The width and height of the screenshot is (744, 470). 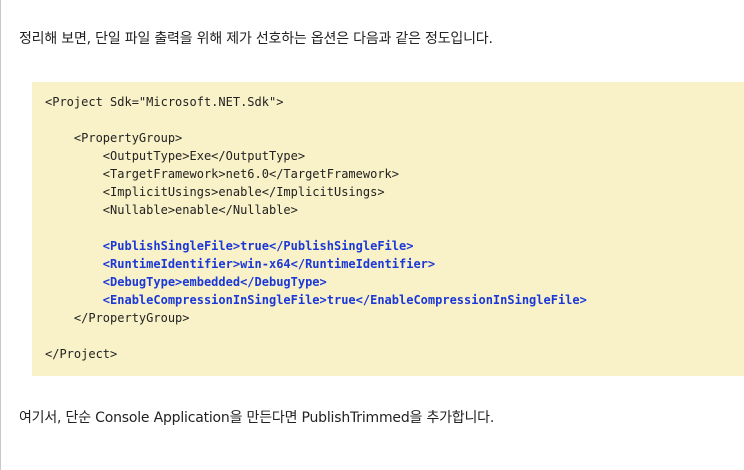 What do you see at coordinates (171, 210) in the screenshot?
I see `code-line: <Nullable>enable</Nullable>` at bounding box center [171, 210].